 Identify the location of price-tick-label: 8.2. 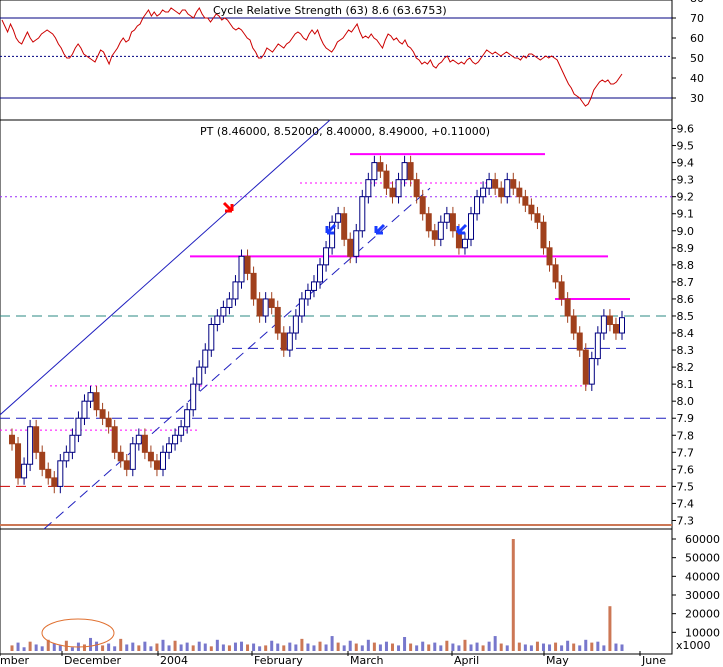
(686, 367).